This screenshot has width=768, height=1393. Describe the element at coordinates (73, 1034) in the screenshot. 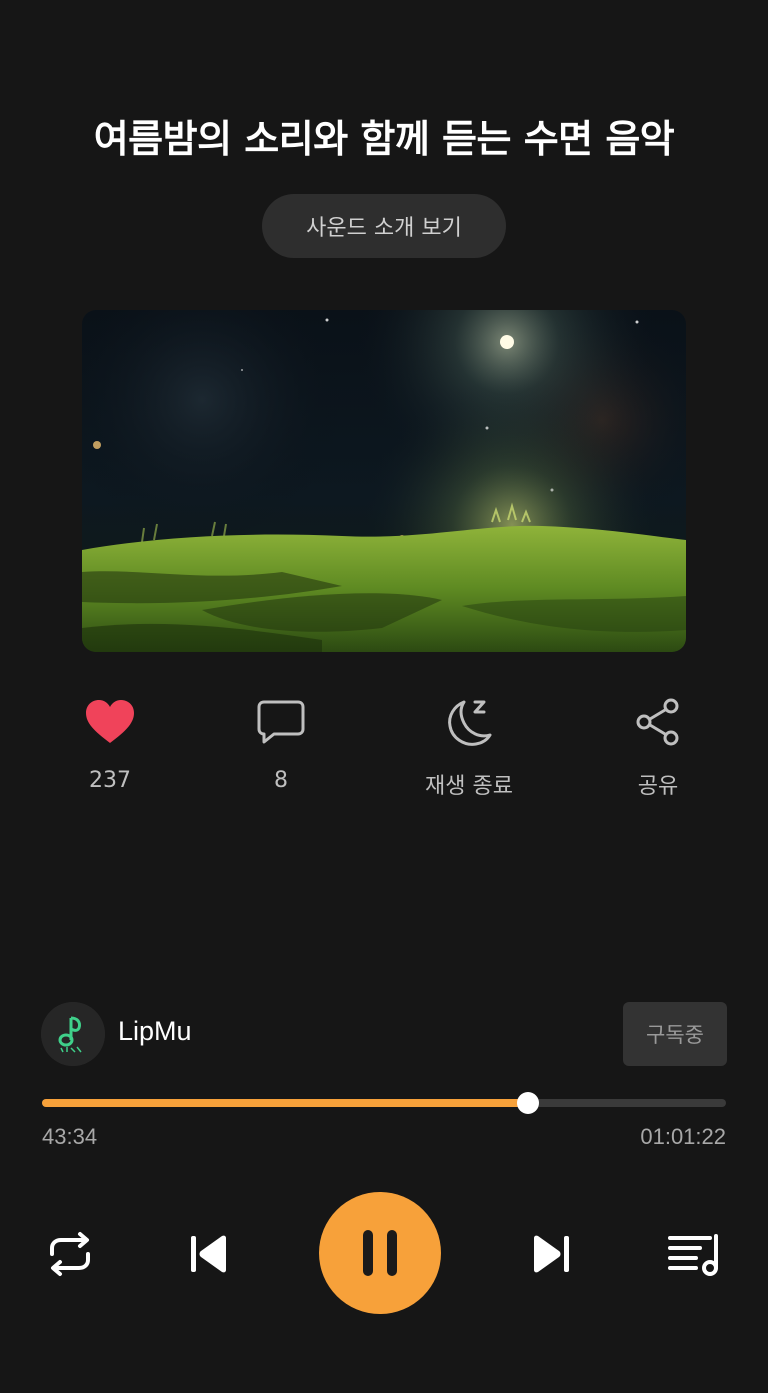

I see `channel-avatar` at that location.